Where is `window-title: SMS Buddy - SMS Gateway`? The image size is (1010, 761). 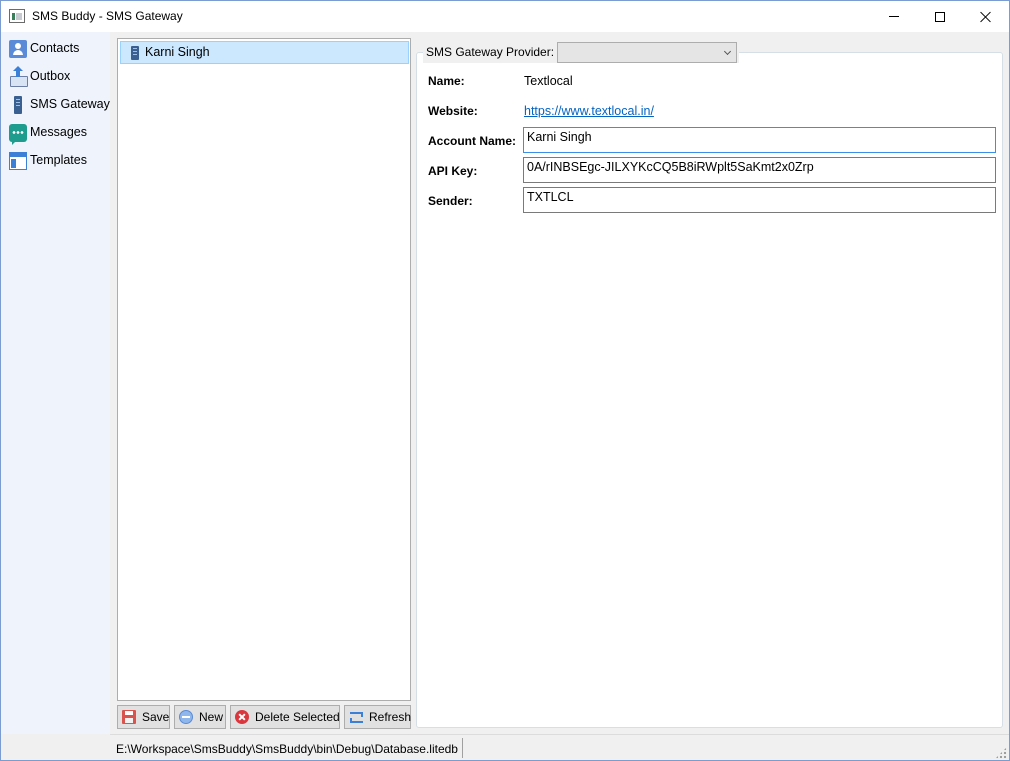
window-title: SMS Buddy - SMS Gateway is located at coordinates (107, 16).